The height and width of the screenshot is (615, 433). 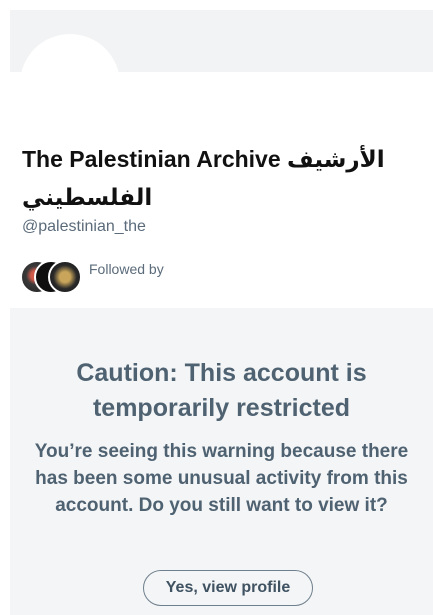 I want to click on view-profile-button: Yes, view profile, so click(x=228, y=588).